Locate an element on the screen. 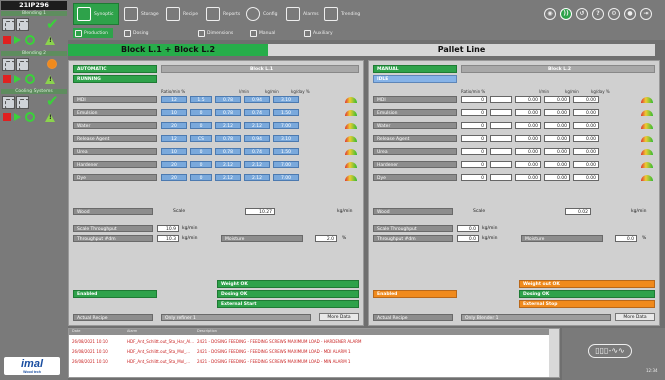 Image resolution: width=665 pixels, height=380 pixels. block-header: Block L.1 is located at coordinates (260, 69).